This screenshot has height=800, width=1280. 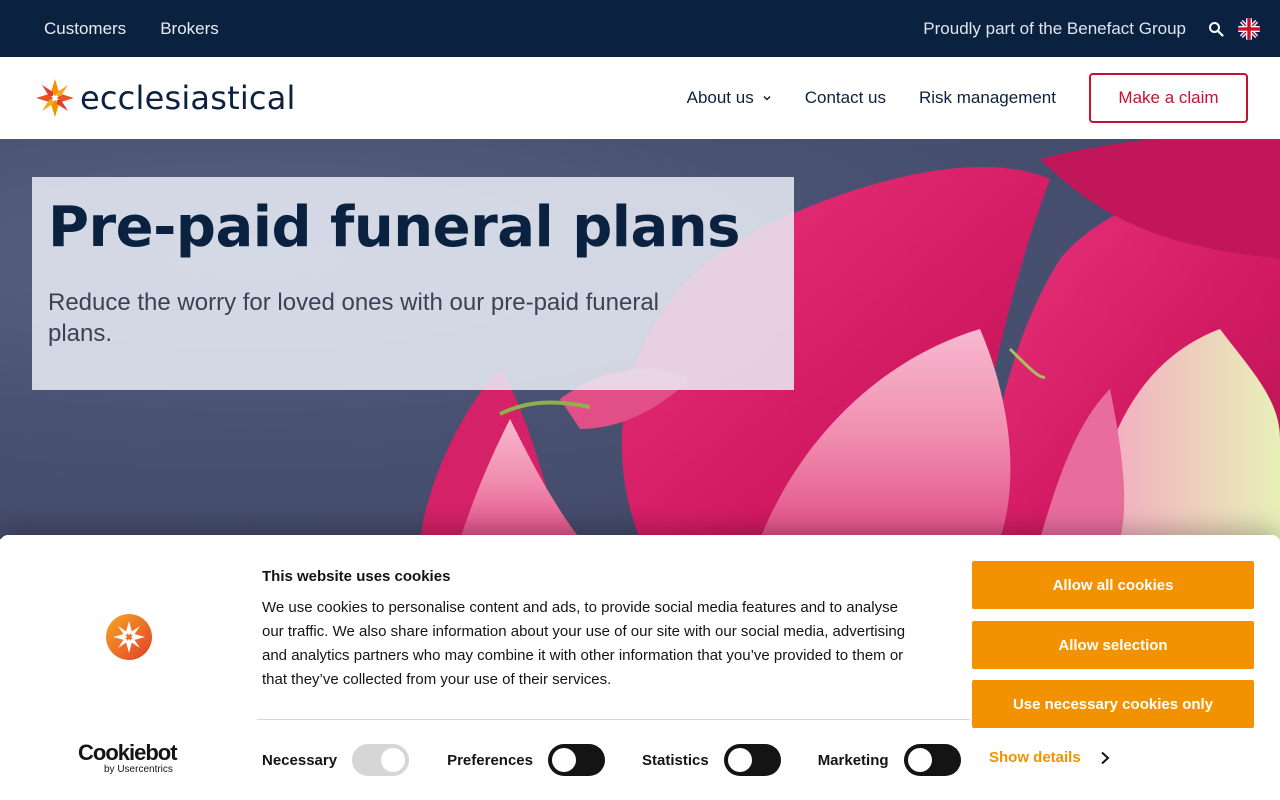 I want to click on toggle-group-marketing: Marketing, so click(x=889, y=760).